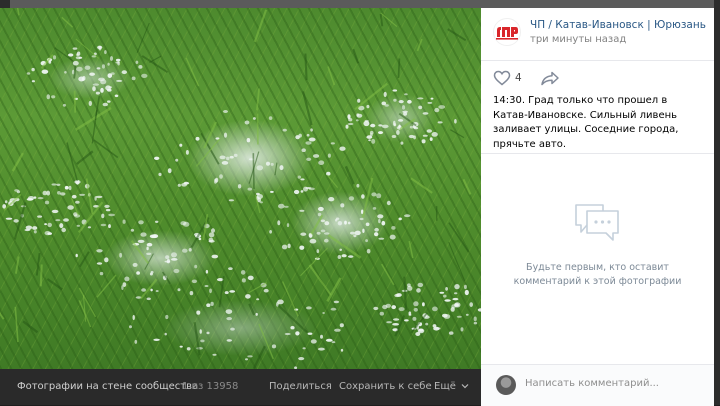 This screenshot has width=720, height=406. I want to click on like-count: 4, so click(518, 78).